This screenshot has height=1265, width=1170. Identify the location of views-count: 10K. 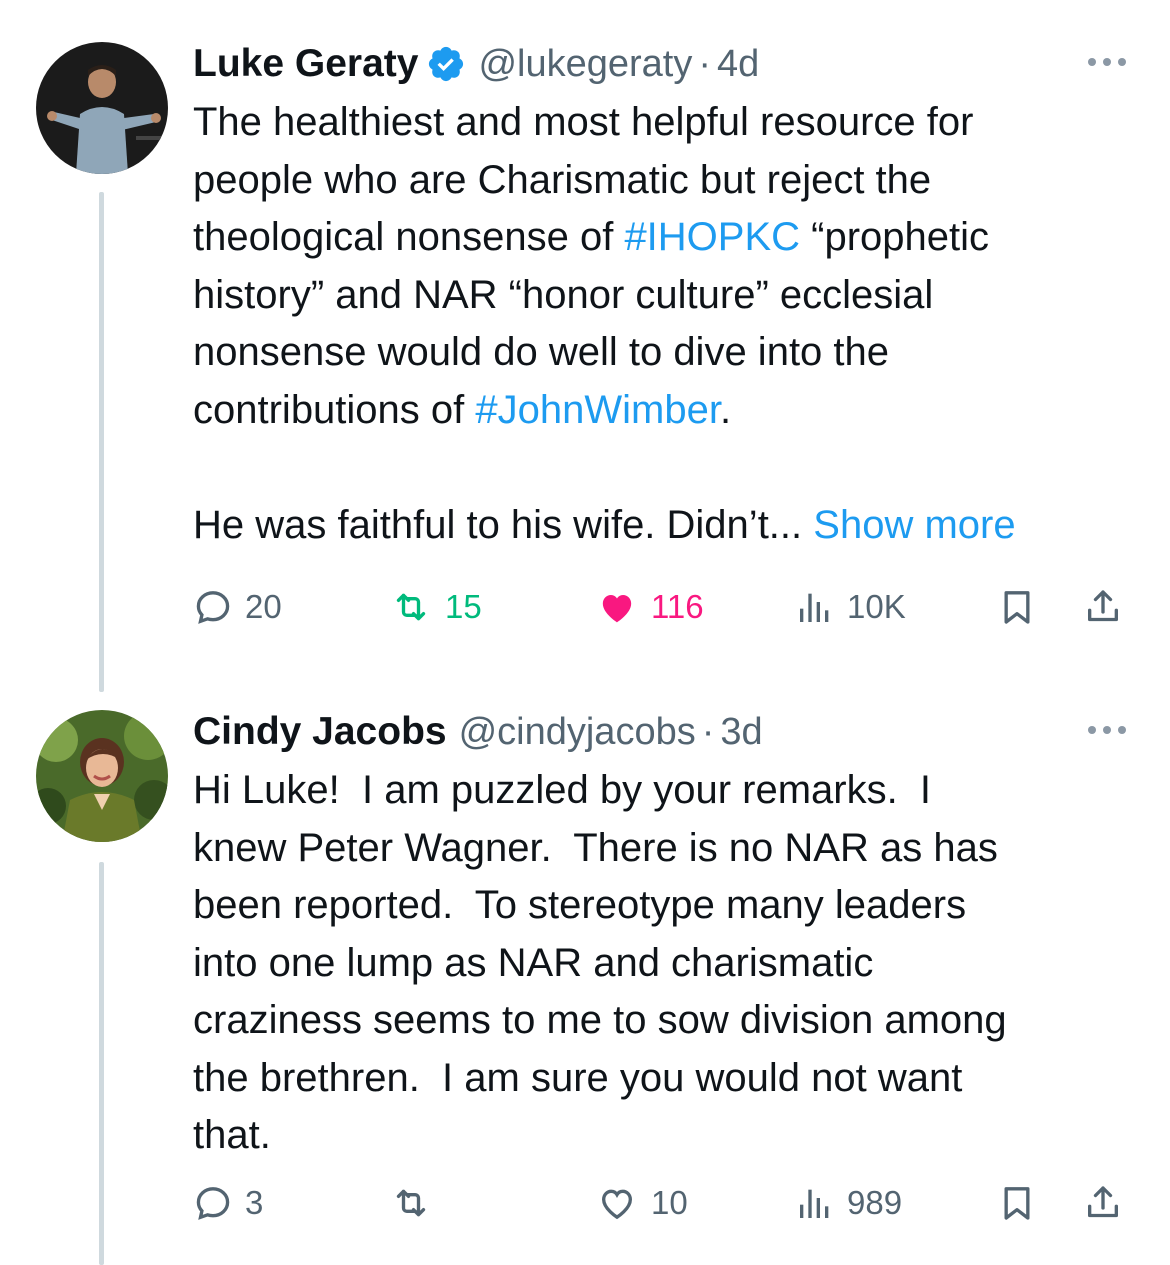
(876, 606).